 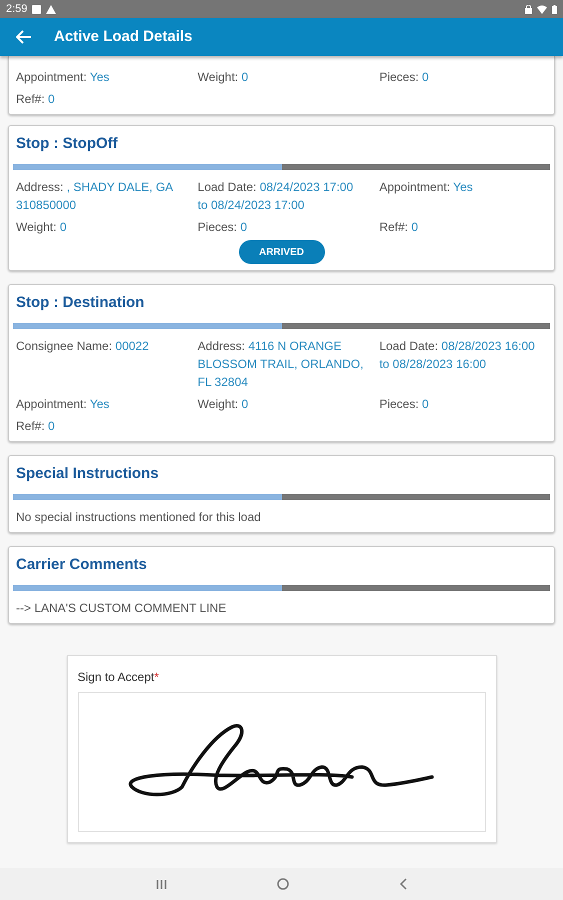 What do you see at coordinates (281, 364) in the screenshot?
I see `field-text: Address: 4116 N ORANGE BLOSSOM TRAIL, ORLANDO, FL 32804` at bounding box center [281, 364].